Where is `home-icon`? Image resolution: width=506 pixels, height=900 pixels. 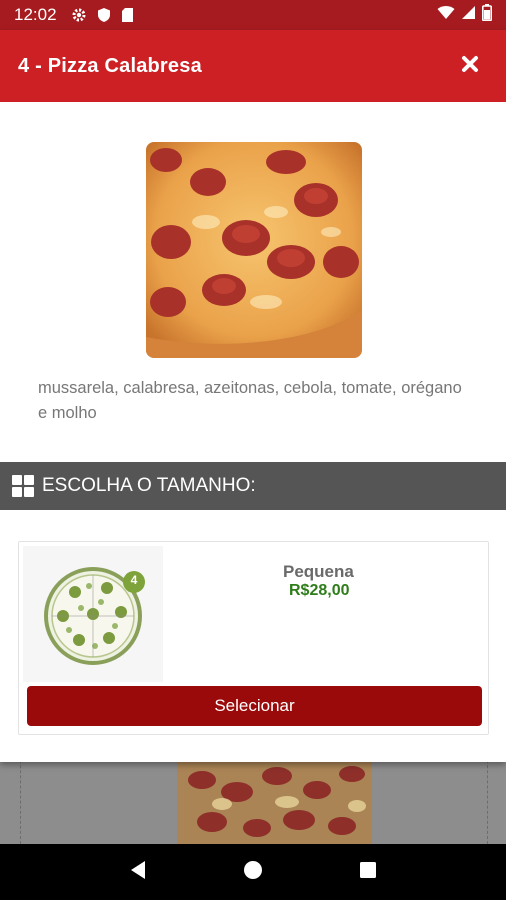 home-icon is located at coordinates (253, 872).